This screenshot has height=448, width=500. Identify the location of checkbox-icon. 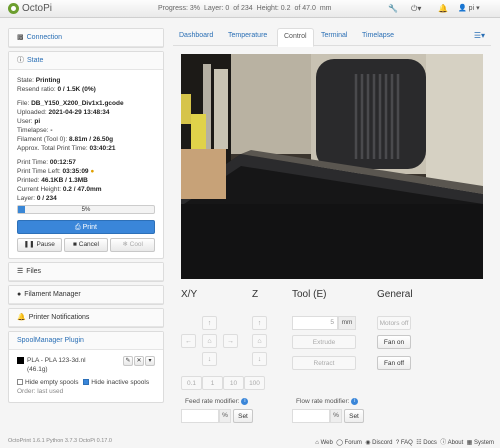
(20, 382).